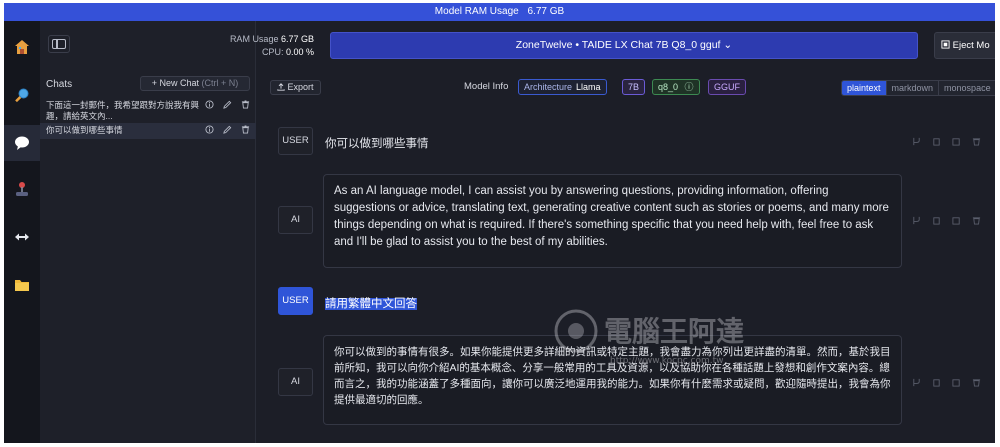 The height and width of the screenshot is (447, 1000). I want to click on architecture-label: Architecture, so click(548, 87).